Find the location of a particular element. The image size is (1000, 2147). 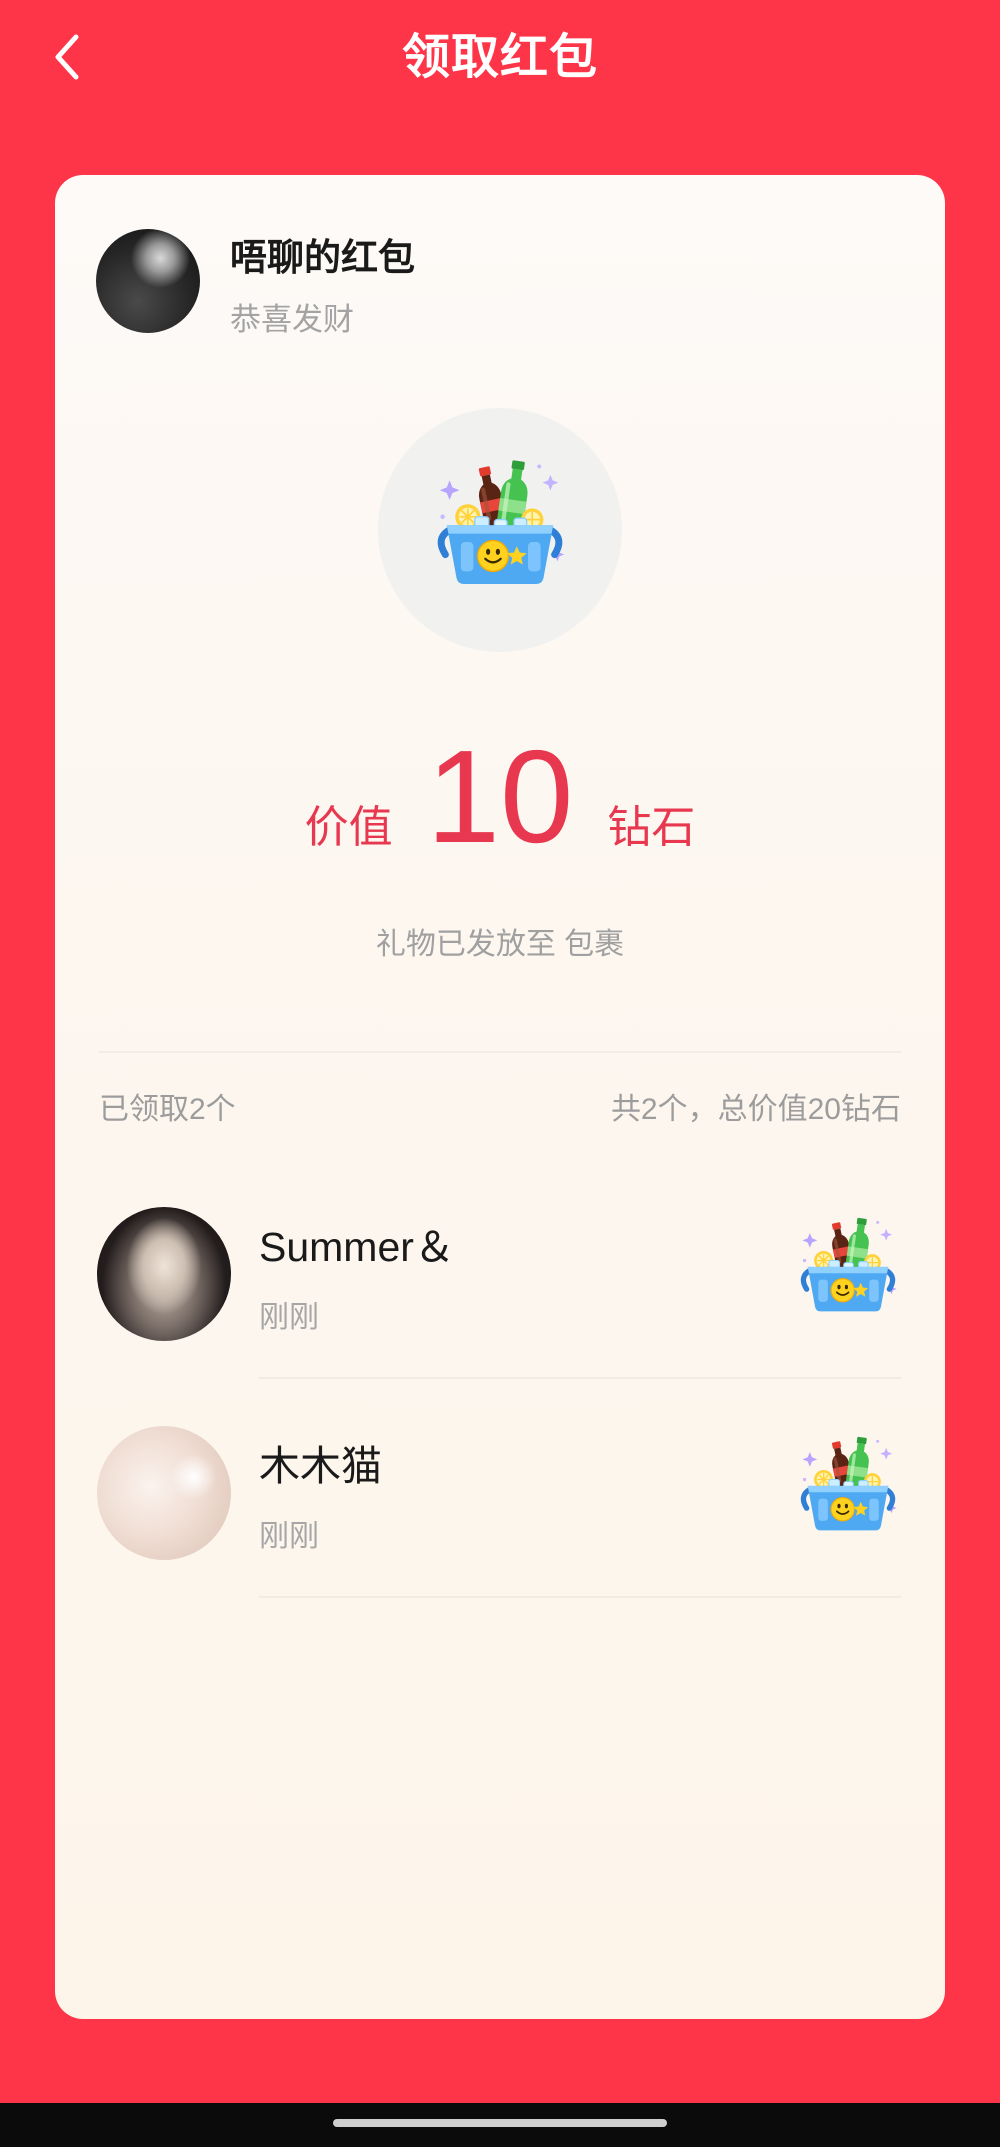

recipient-name: Summer＆ is located at coordinates (357, 1247).